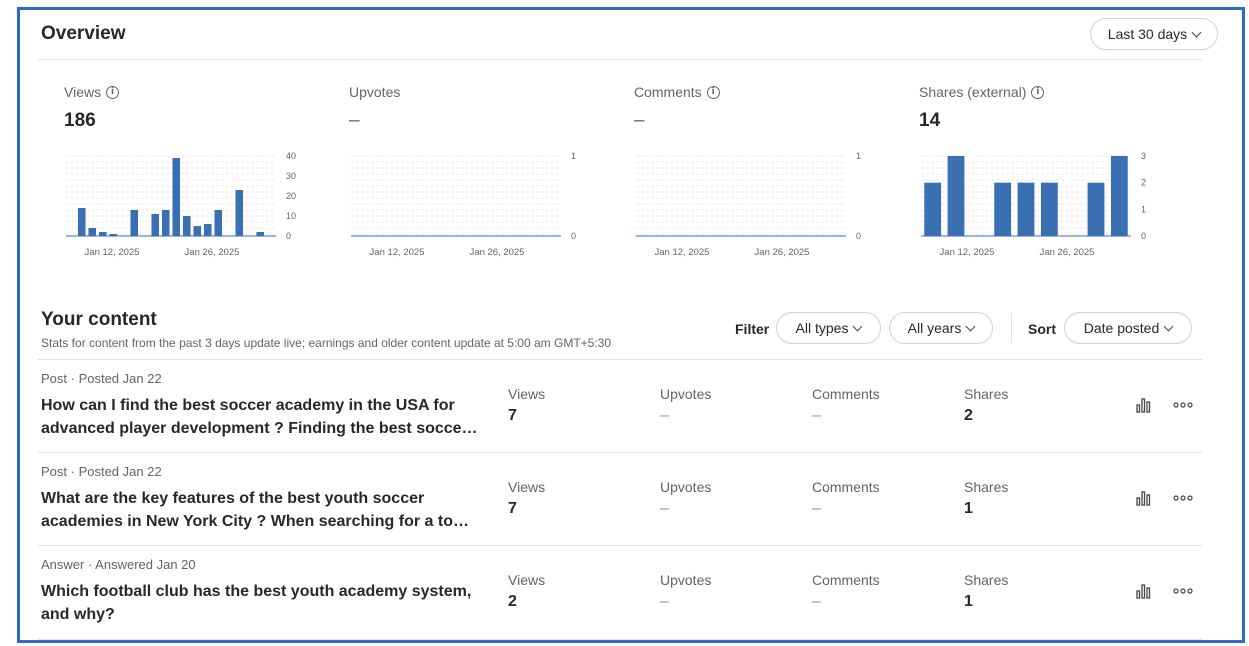 The image size is (1249, 646). Describe the element at coordinates (291, 176) in the screenshot. I see `y-tick-label: 30` at that location.